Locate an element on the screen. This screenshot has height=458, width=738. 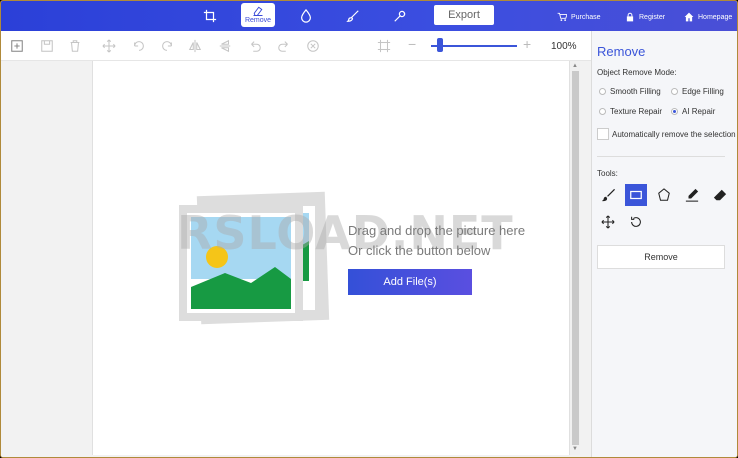
panel-title: Remove is located at coordinates (621, 51).